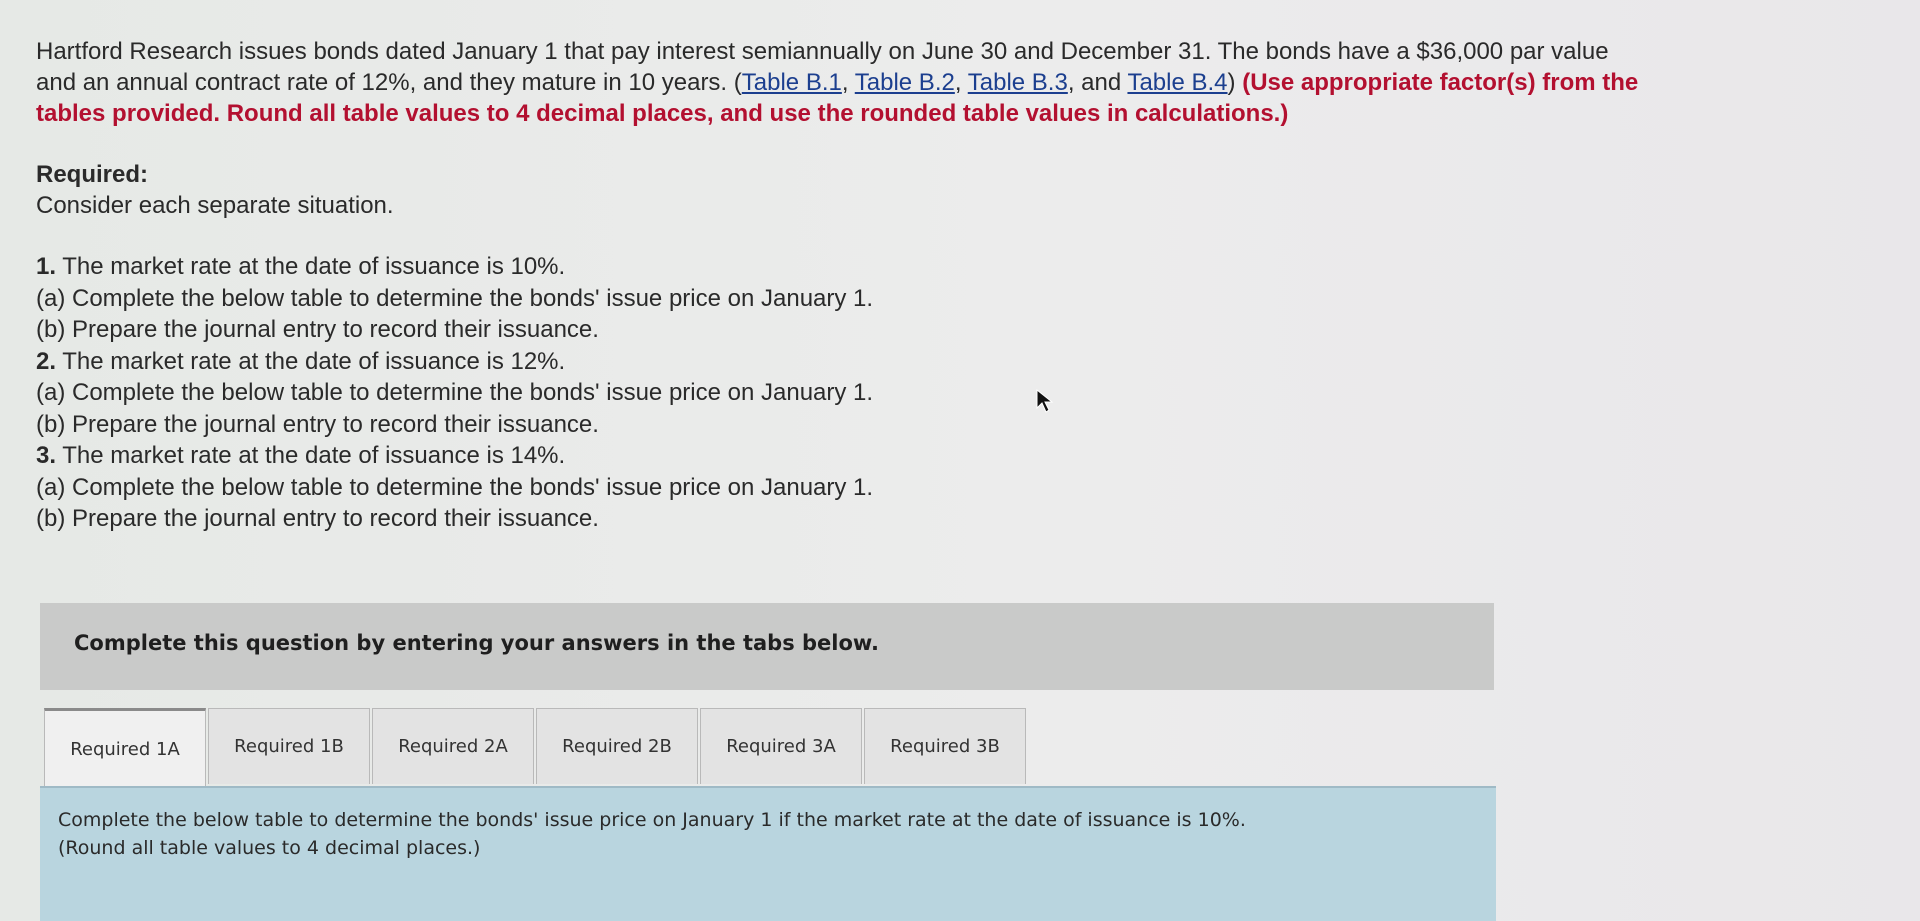  What do you see at coordinates (289, 746) in the screenshot?
I see `tab-required-1b: Required 1B` at bounding box center [289, 746].